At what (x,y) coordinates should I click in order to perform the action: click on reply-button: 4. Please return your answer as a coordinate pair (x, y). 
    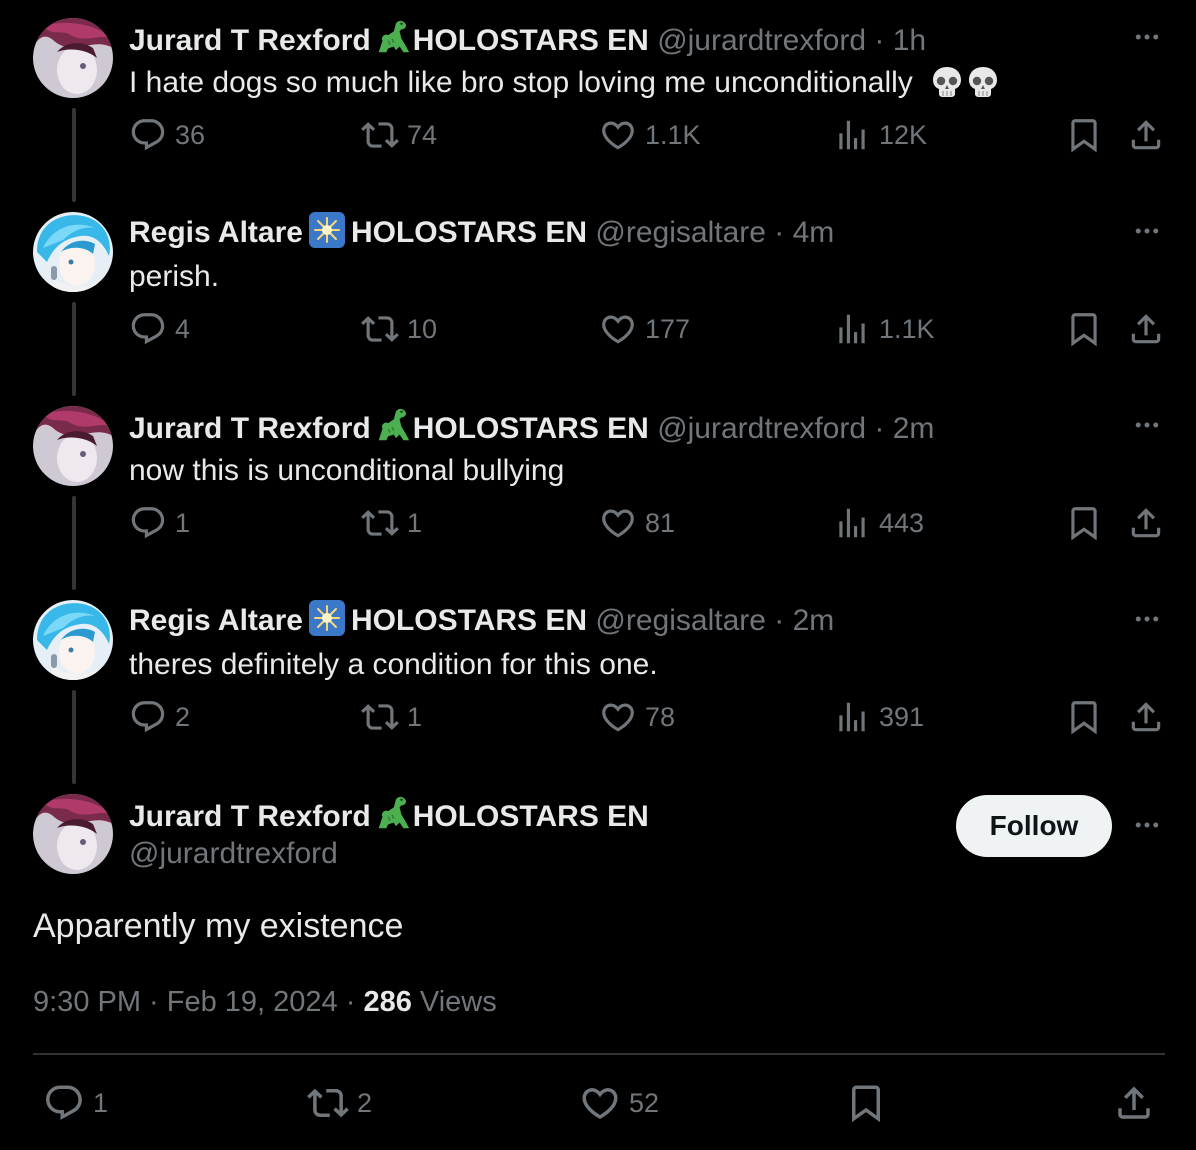
    Looking at the image, I should click on (159, 329).